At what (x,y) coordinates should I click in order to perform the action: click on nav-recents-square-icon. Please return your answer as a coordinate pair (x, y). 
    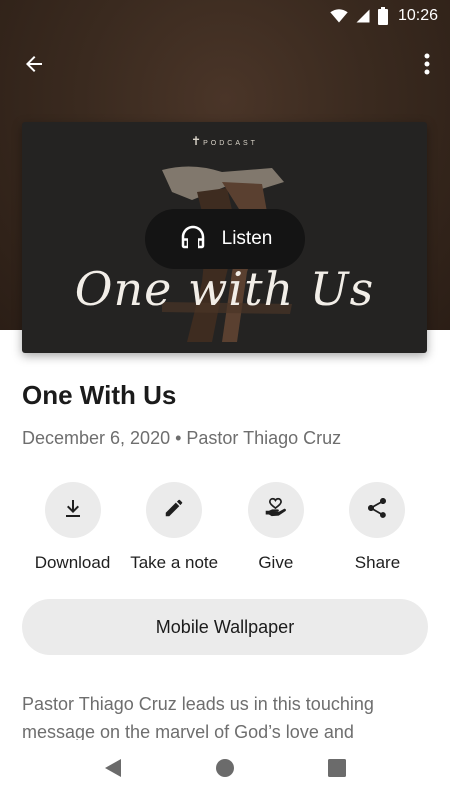
    Looking at the image, I should click on (337, 770).